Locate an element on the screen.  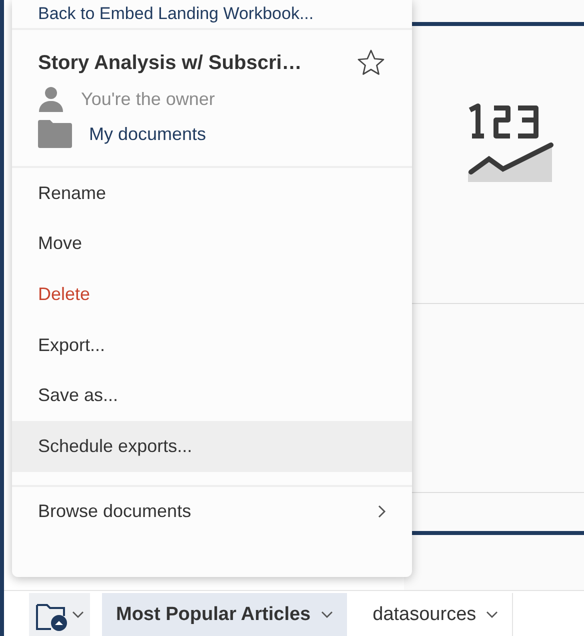
owner-label: You're the owner is located at coordinates (148, 99).